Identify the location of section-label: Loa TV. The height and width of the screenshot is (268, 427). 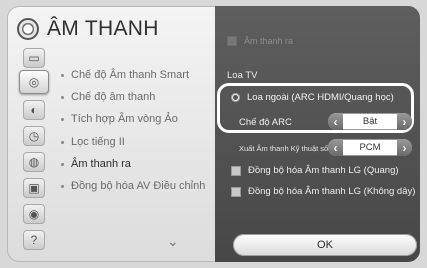
(242, 75).